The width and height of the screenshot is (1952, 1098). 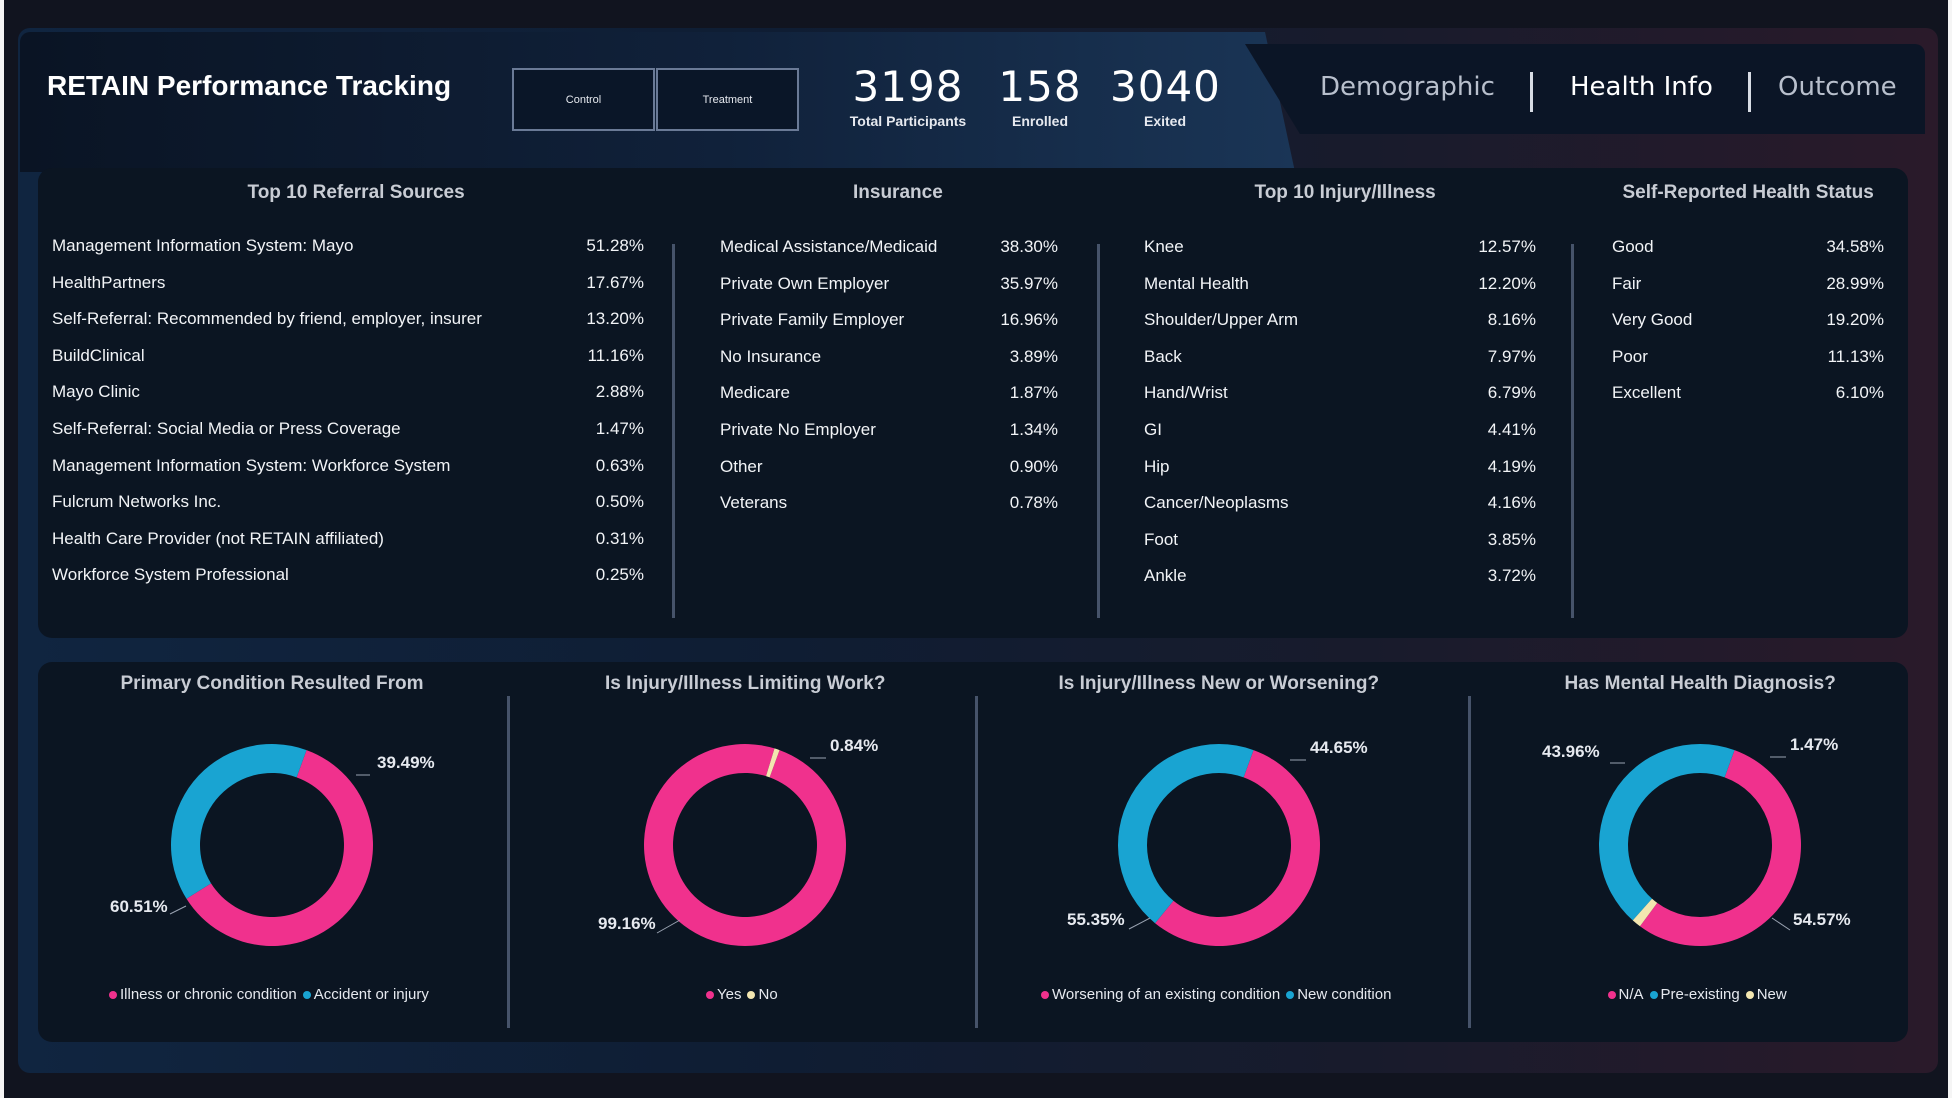 I want to click on legend-label: N/A, so click(x=1631, y=994).